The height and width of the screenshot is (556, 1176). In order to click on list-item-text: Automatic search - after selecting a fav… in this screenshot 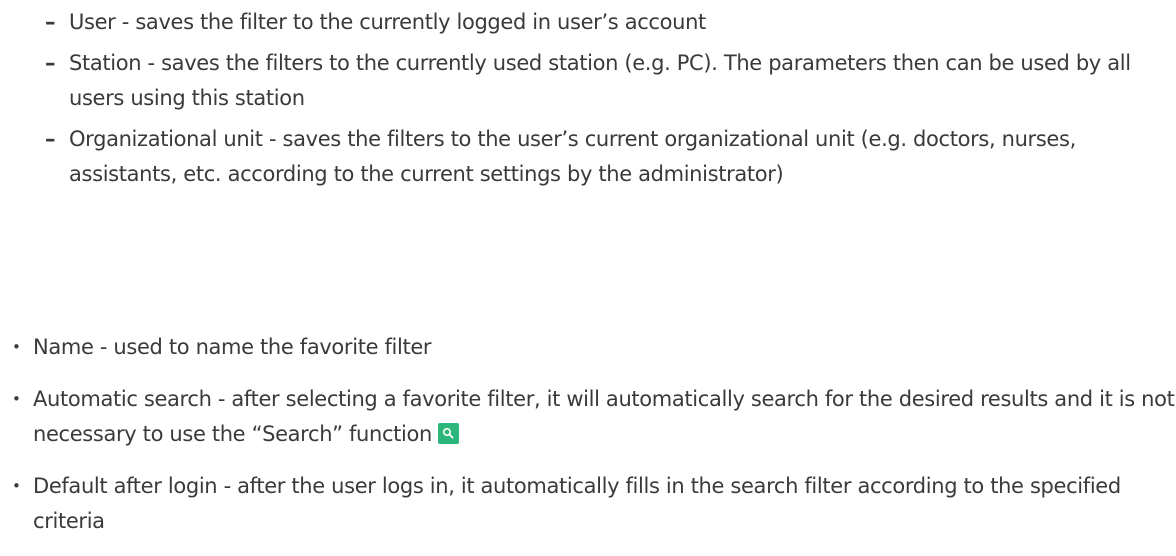, I will do `click(604, 416)`.